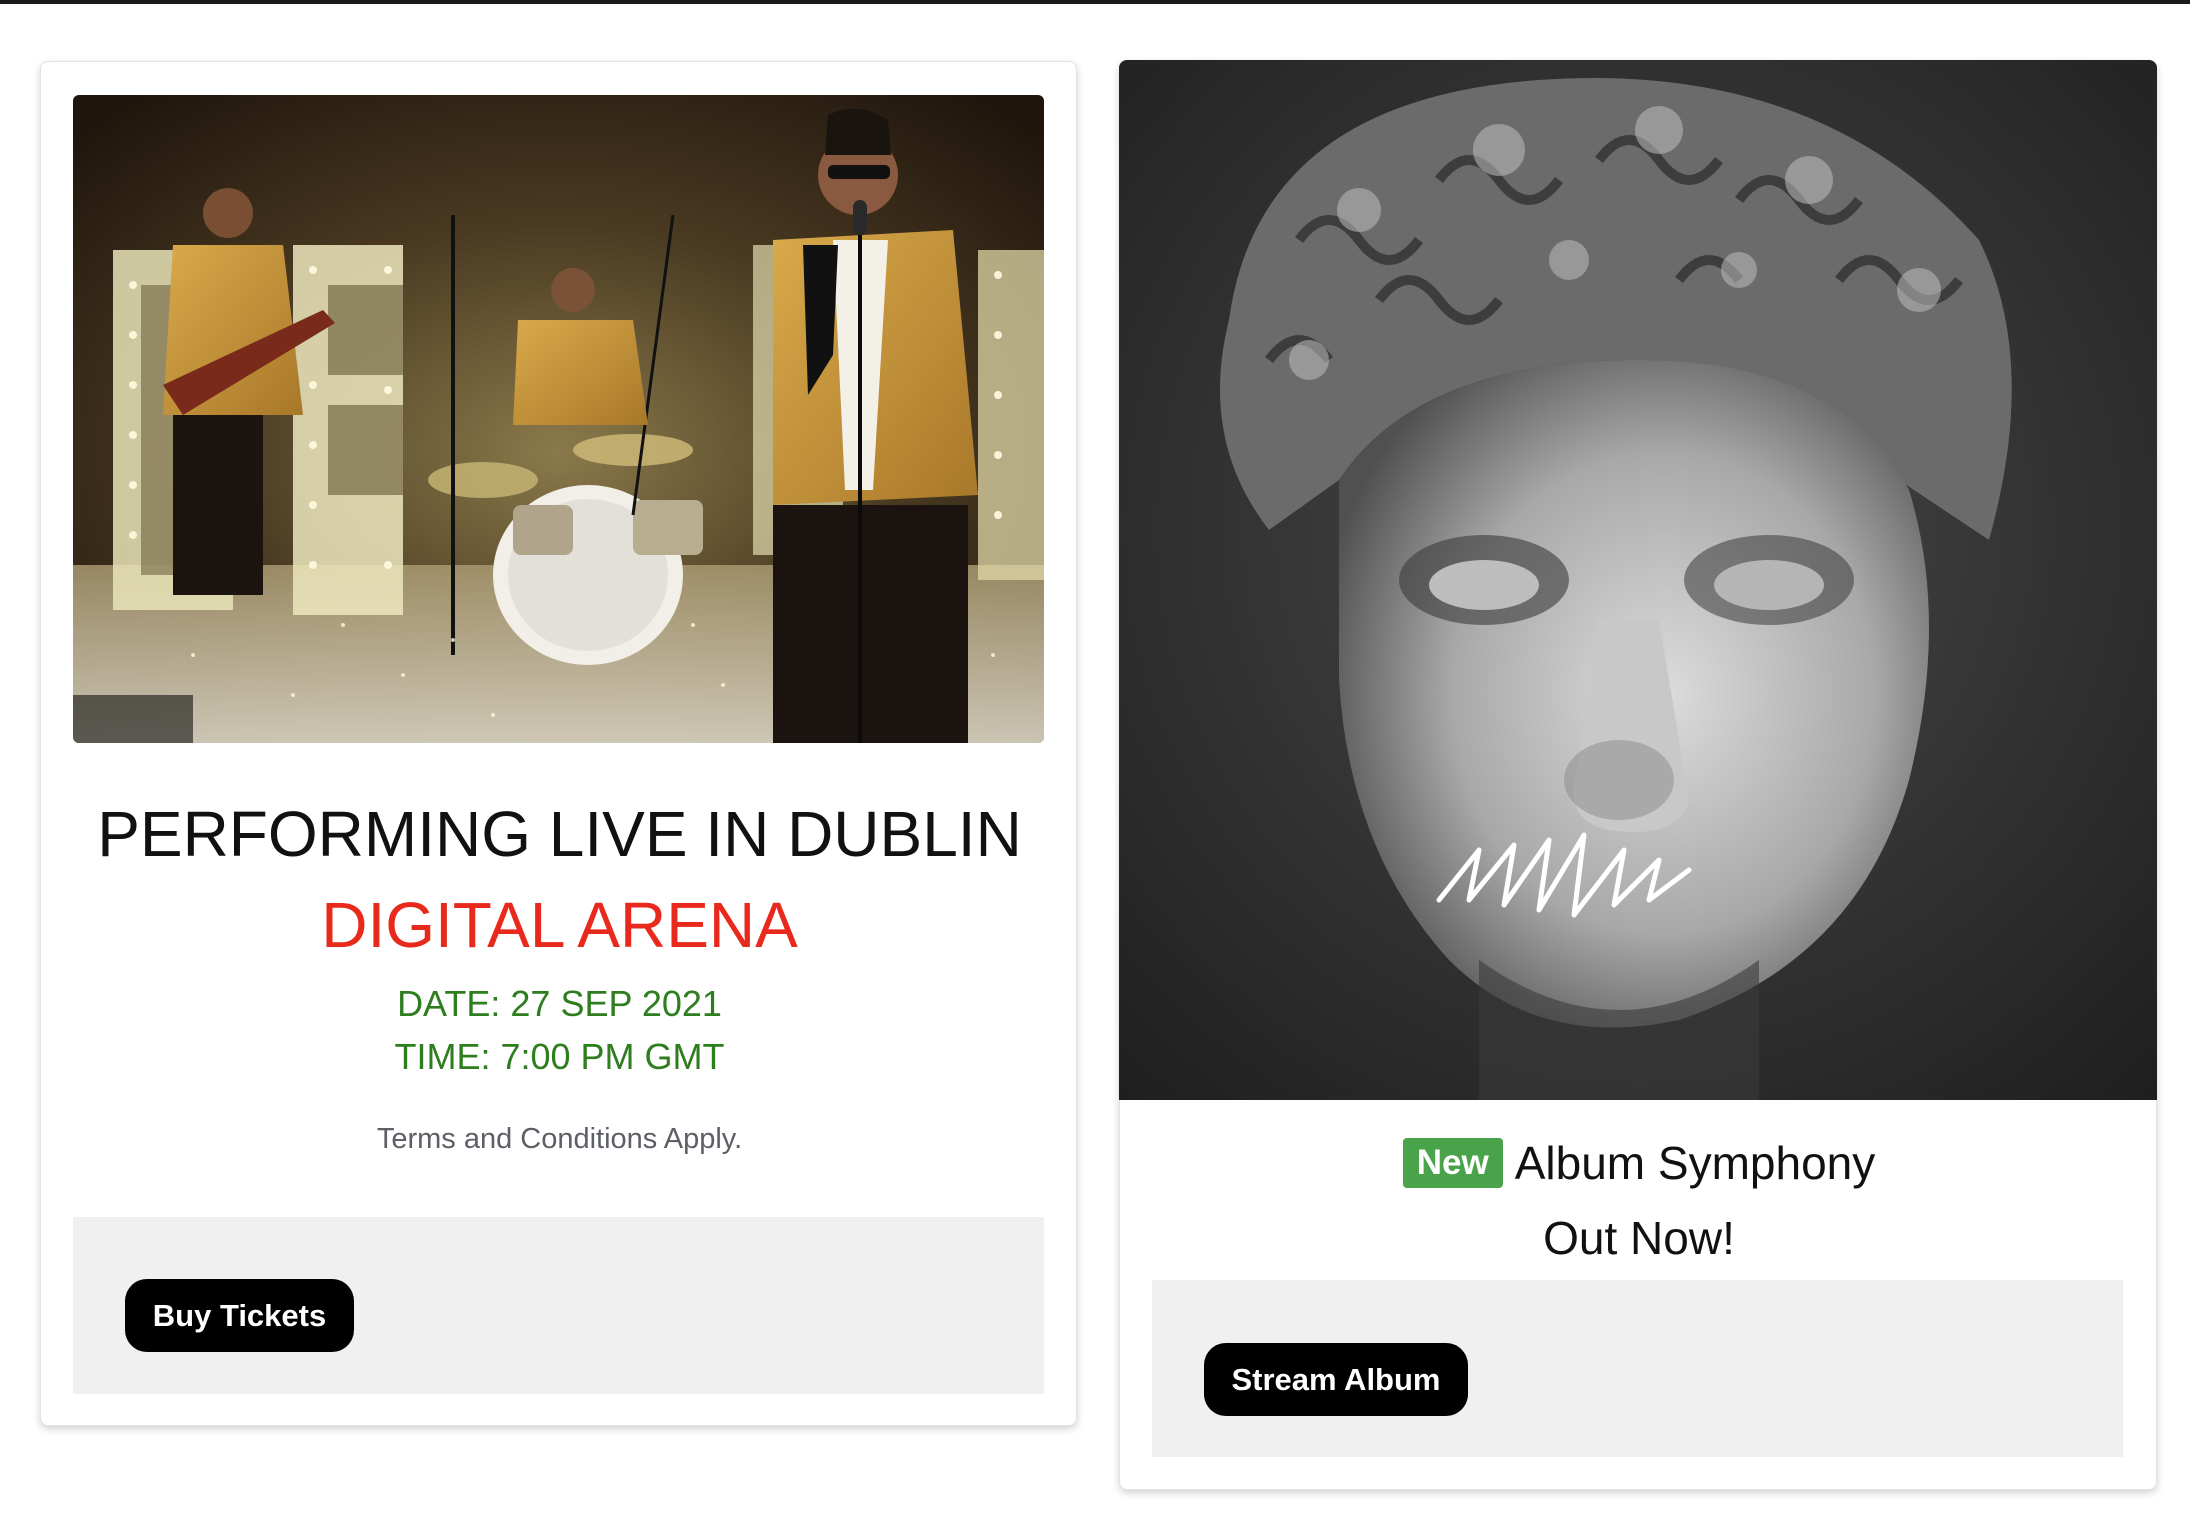 This screenshot has width=2190, height=1522. What do you see at coordinates (559, 1139) in the screenshot?
I see `terms-text: Terms and Conditions Apply.` at bounding box center [559, 1139].